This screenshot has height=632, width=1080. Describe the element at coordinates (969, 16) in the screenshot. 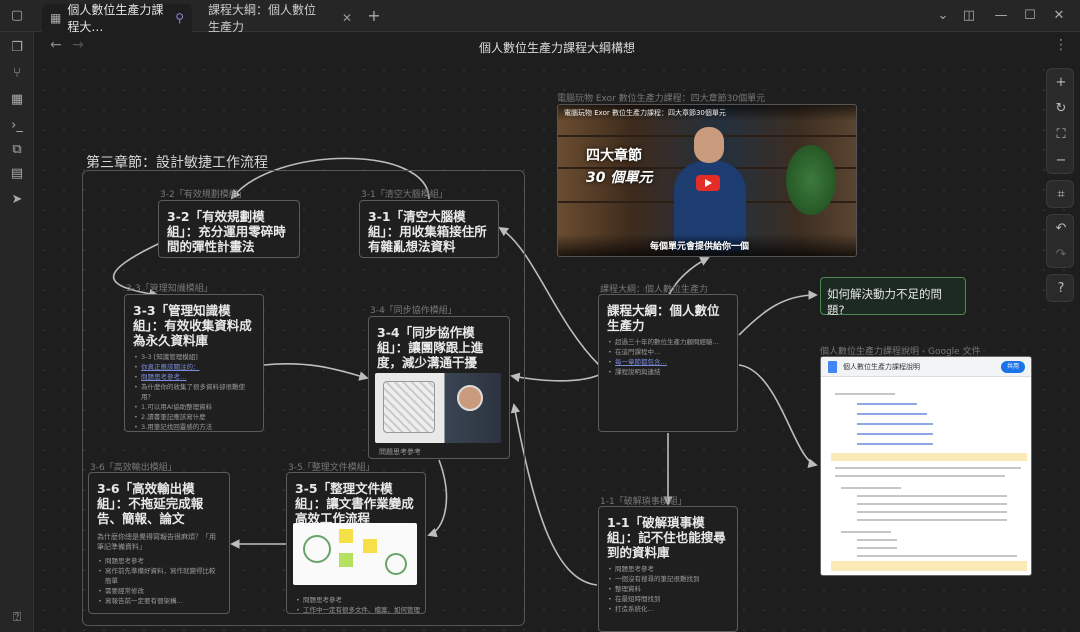

I see `split-view-icon: ◫` at that location.